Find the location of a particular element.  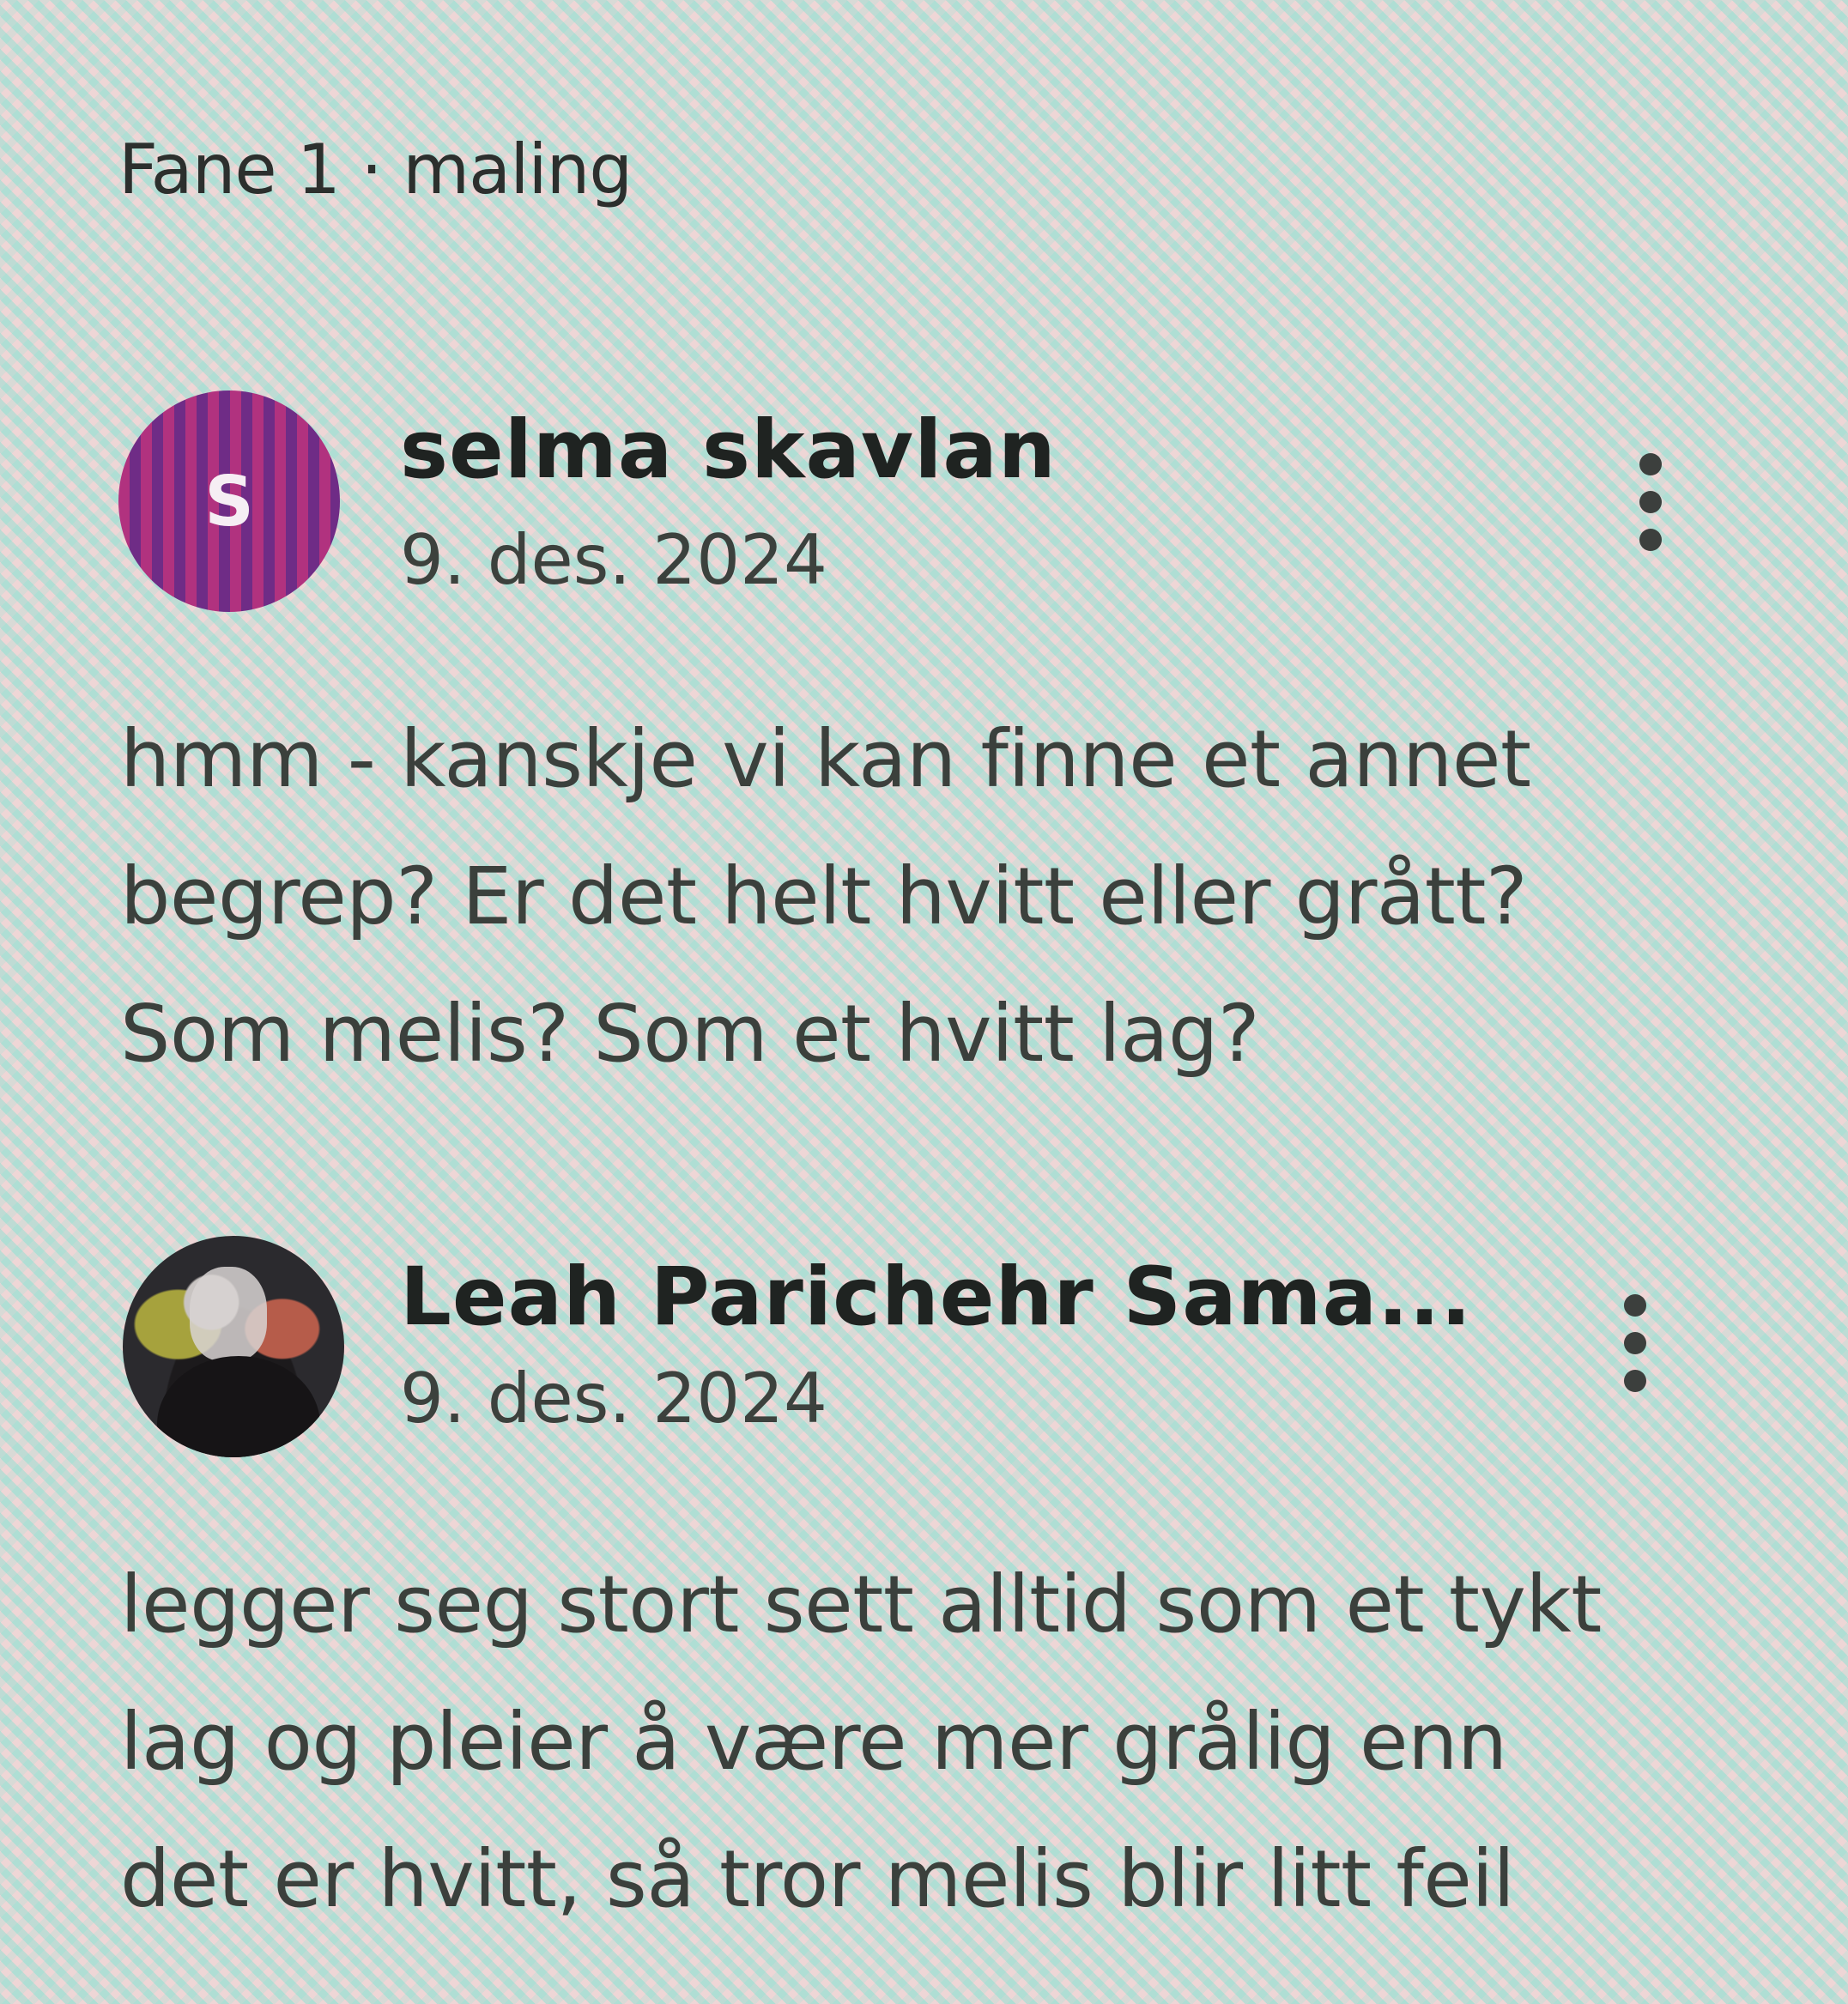

comment-line: lag og pleier å være mer grålig enn is located at coordinates (814, 1742).